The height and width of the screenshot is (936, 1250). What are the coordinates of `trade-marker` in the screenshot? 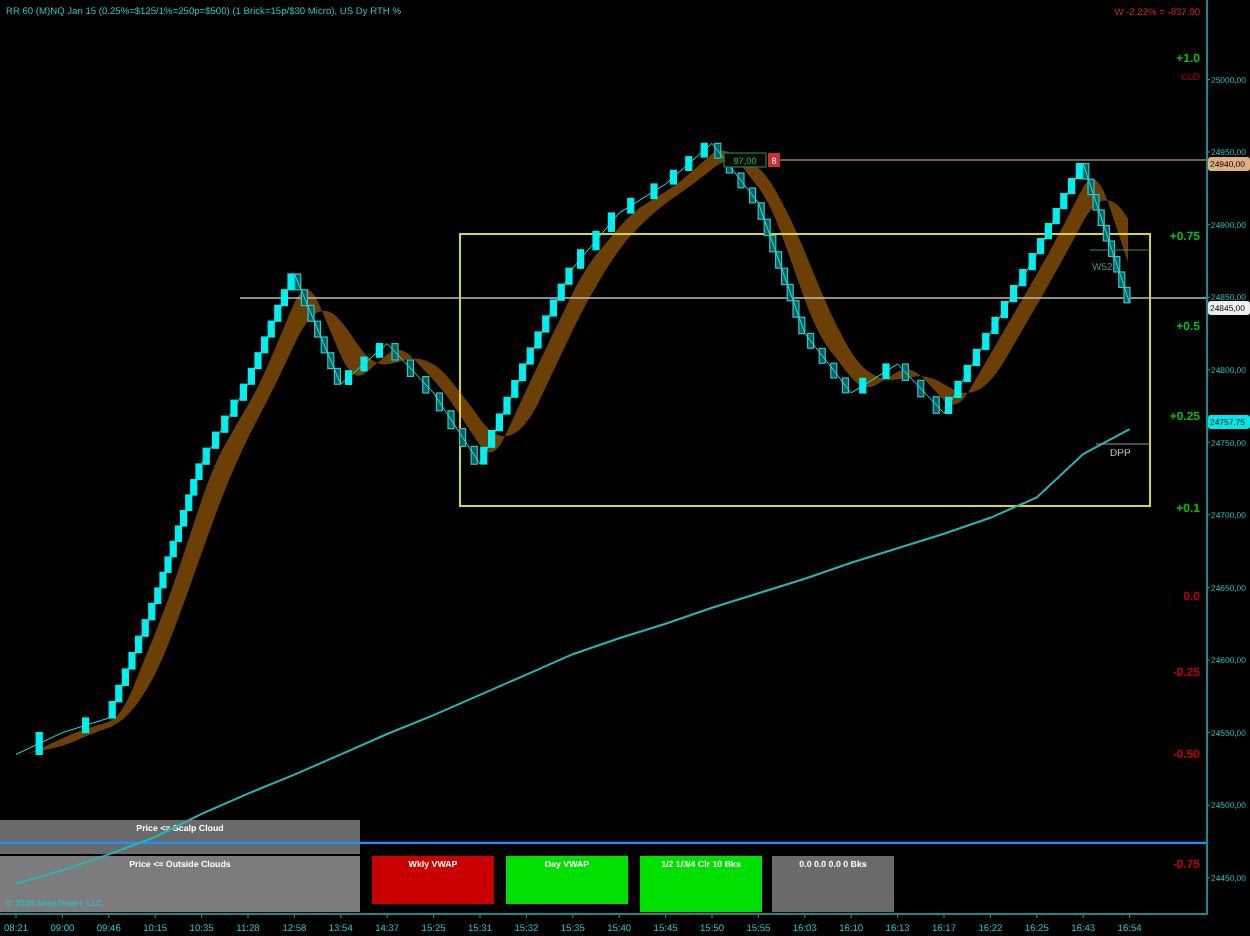 It's located at (745, 160).